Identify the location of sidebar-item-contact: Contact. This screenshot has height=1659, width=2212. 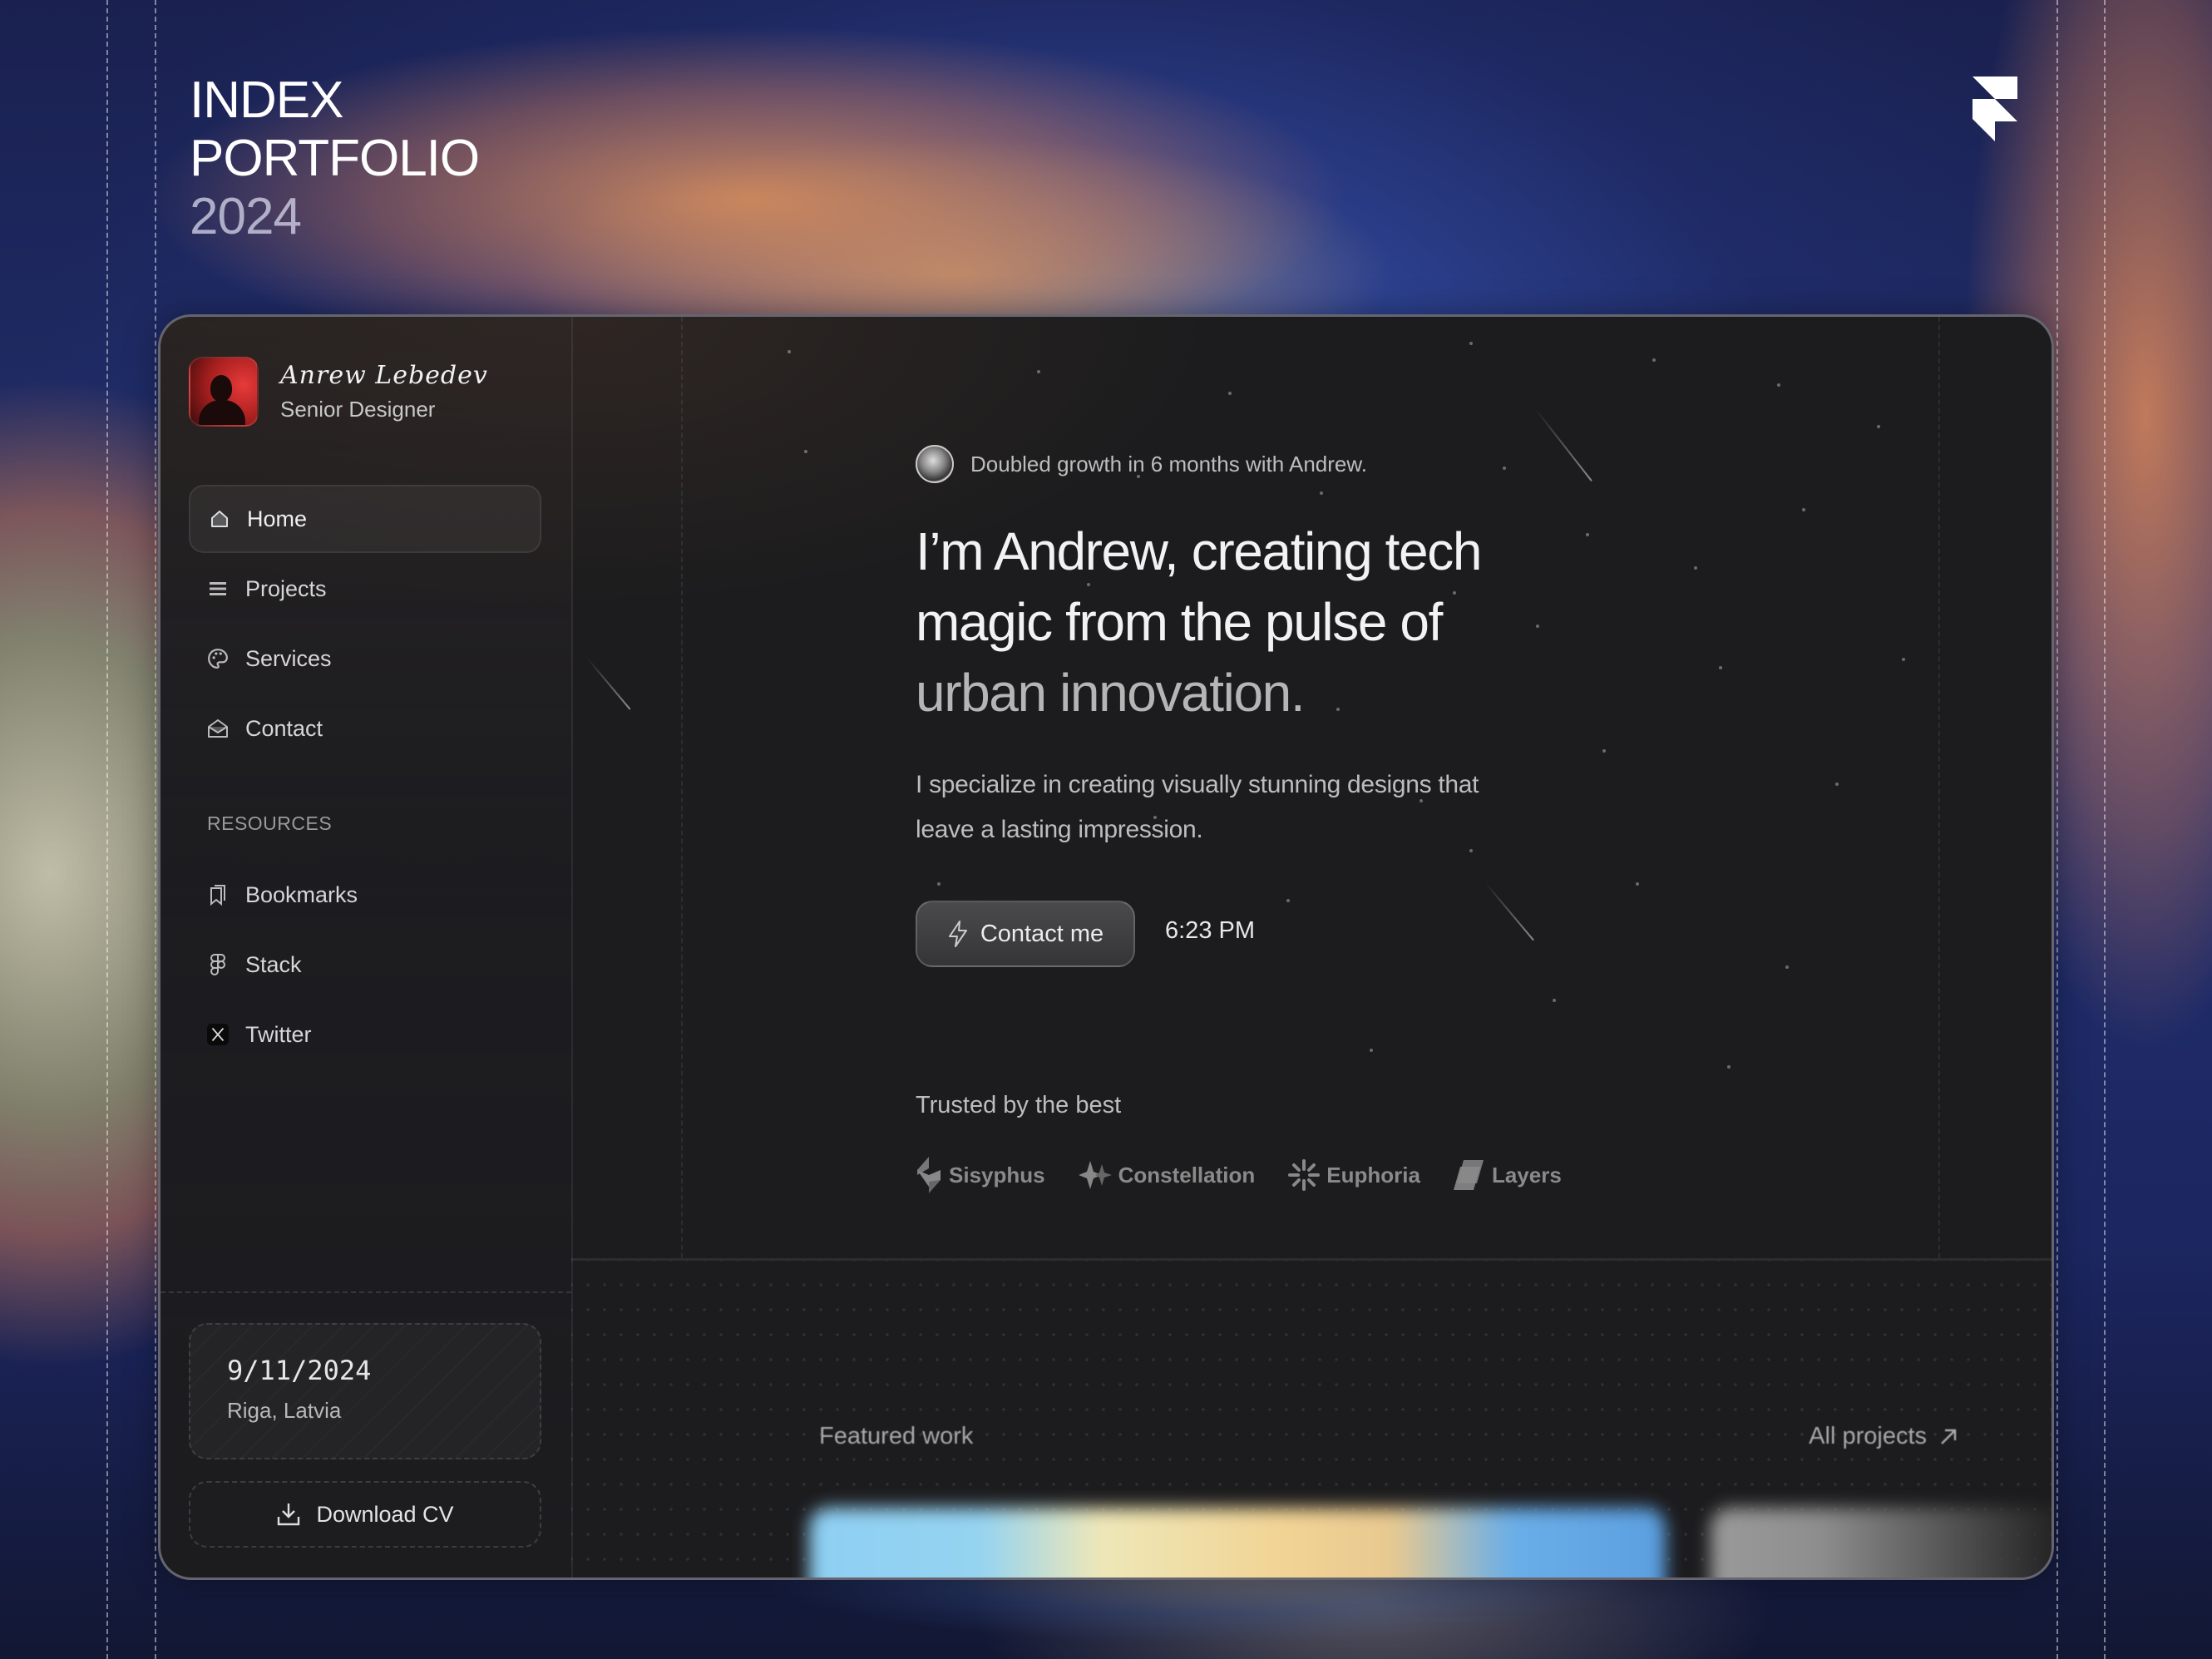
(365, 728).